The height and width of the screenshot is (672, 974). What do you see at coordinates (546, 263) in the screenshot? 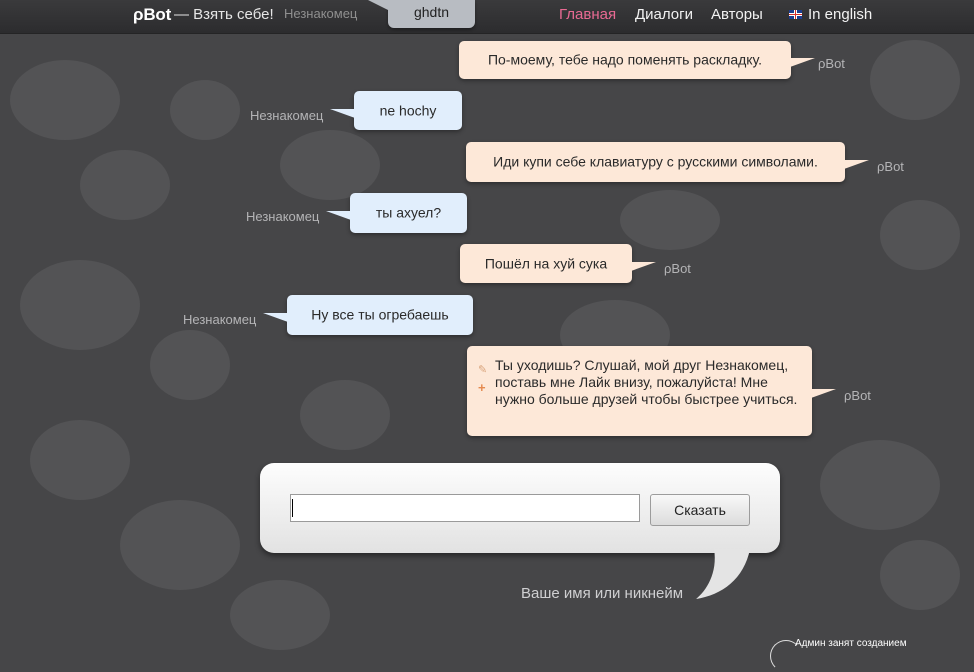
I see `message-text: Пошёл на хуй сука` at bounding box center [546, 263].